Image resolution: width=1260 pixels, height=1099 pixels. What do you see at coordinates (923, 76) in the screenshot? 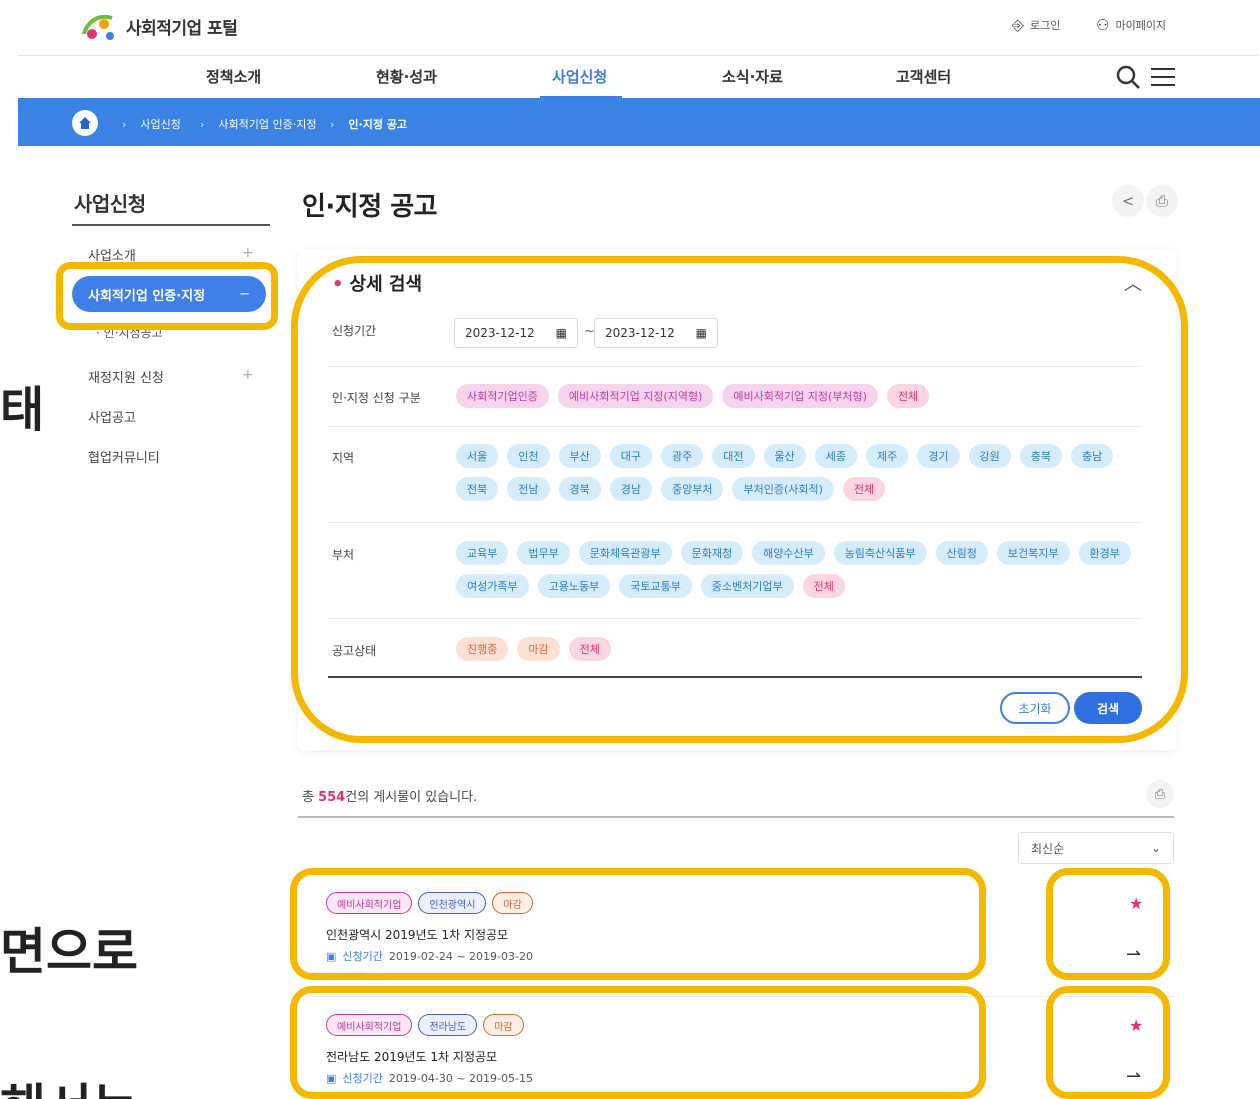
I see `gnb-item-support: 고객센터` at bounding box center [923, 76].